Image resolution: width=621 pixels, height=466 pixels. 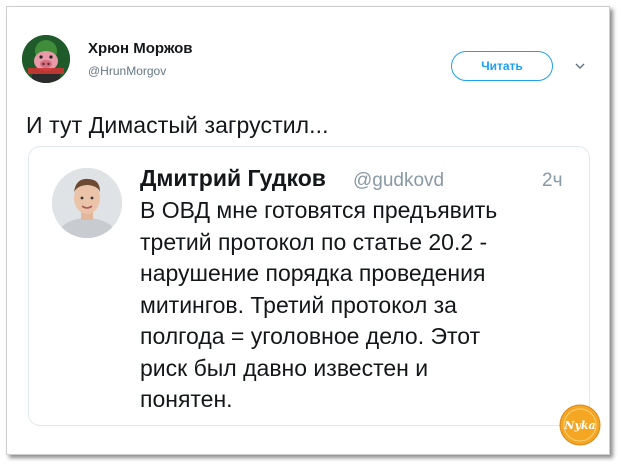 I want to click on watermark-logo: Nyka, so click(x=580, y=425).